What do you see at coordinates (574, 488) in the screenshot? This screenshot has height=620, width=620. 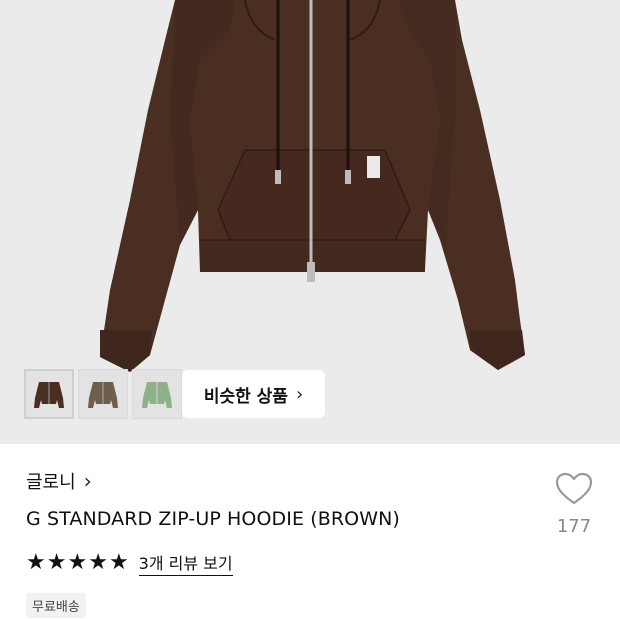 I see `heart-icon` at bounding box center [574, 488].